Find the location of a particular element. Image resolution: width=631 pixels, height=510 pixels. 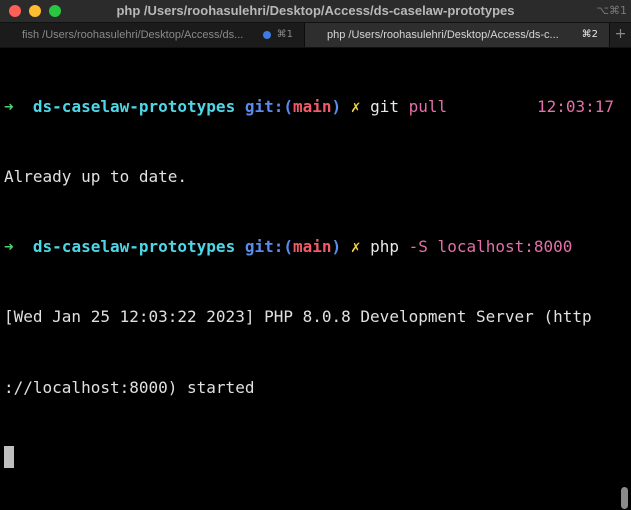

command-argument: -S localhost:8000 is located at coordinates (490, 247).